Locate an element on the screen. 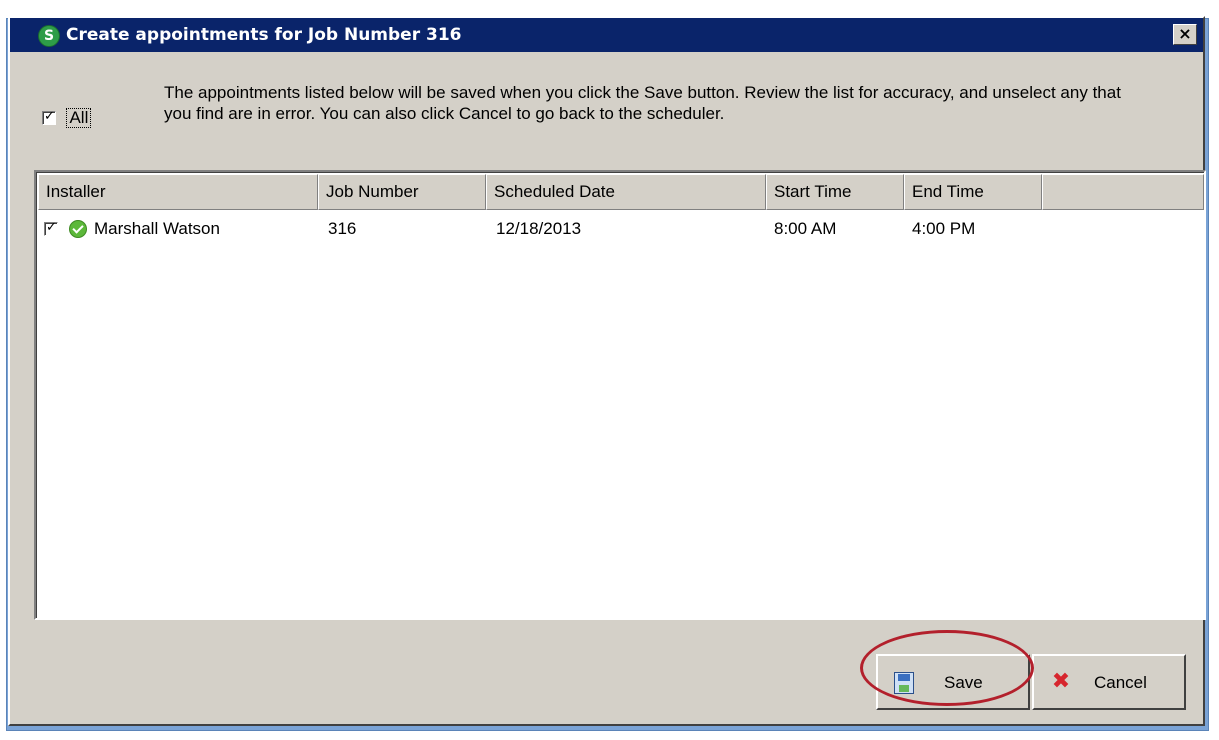 This screenshot has width=1219, height=740. save-highlight-annotation is located at coordinates (947, 668).